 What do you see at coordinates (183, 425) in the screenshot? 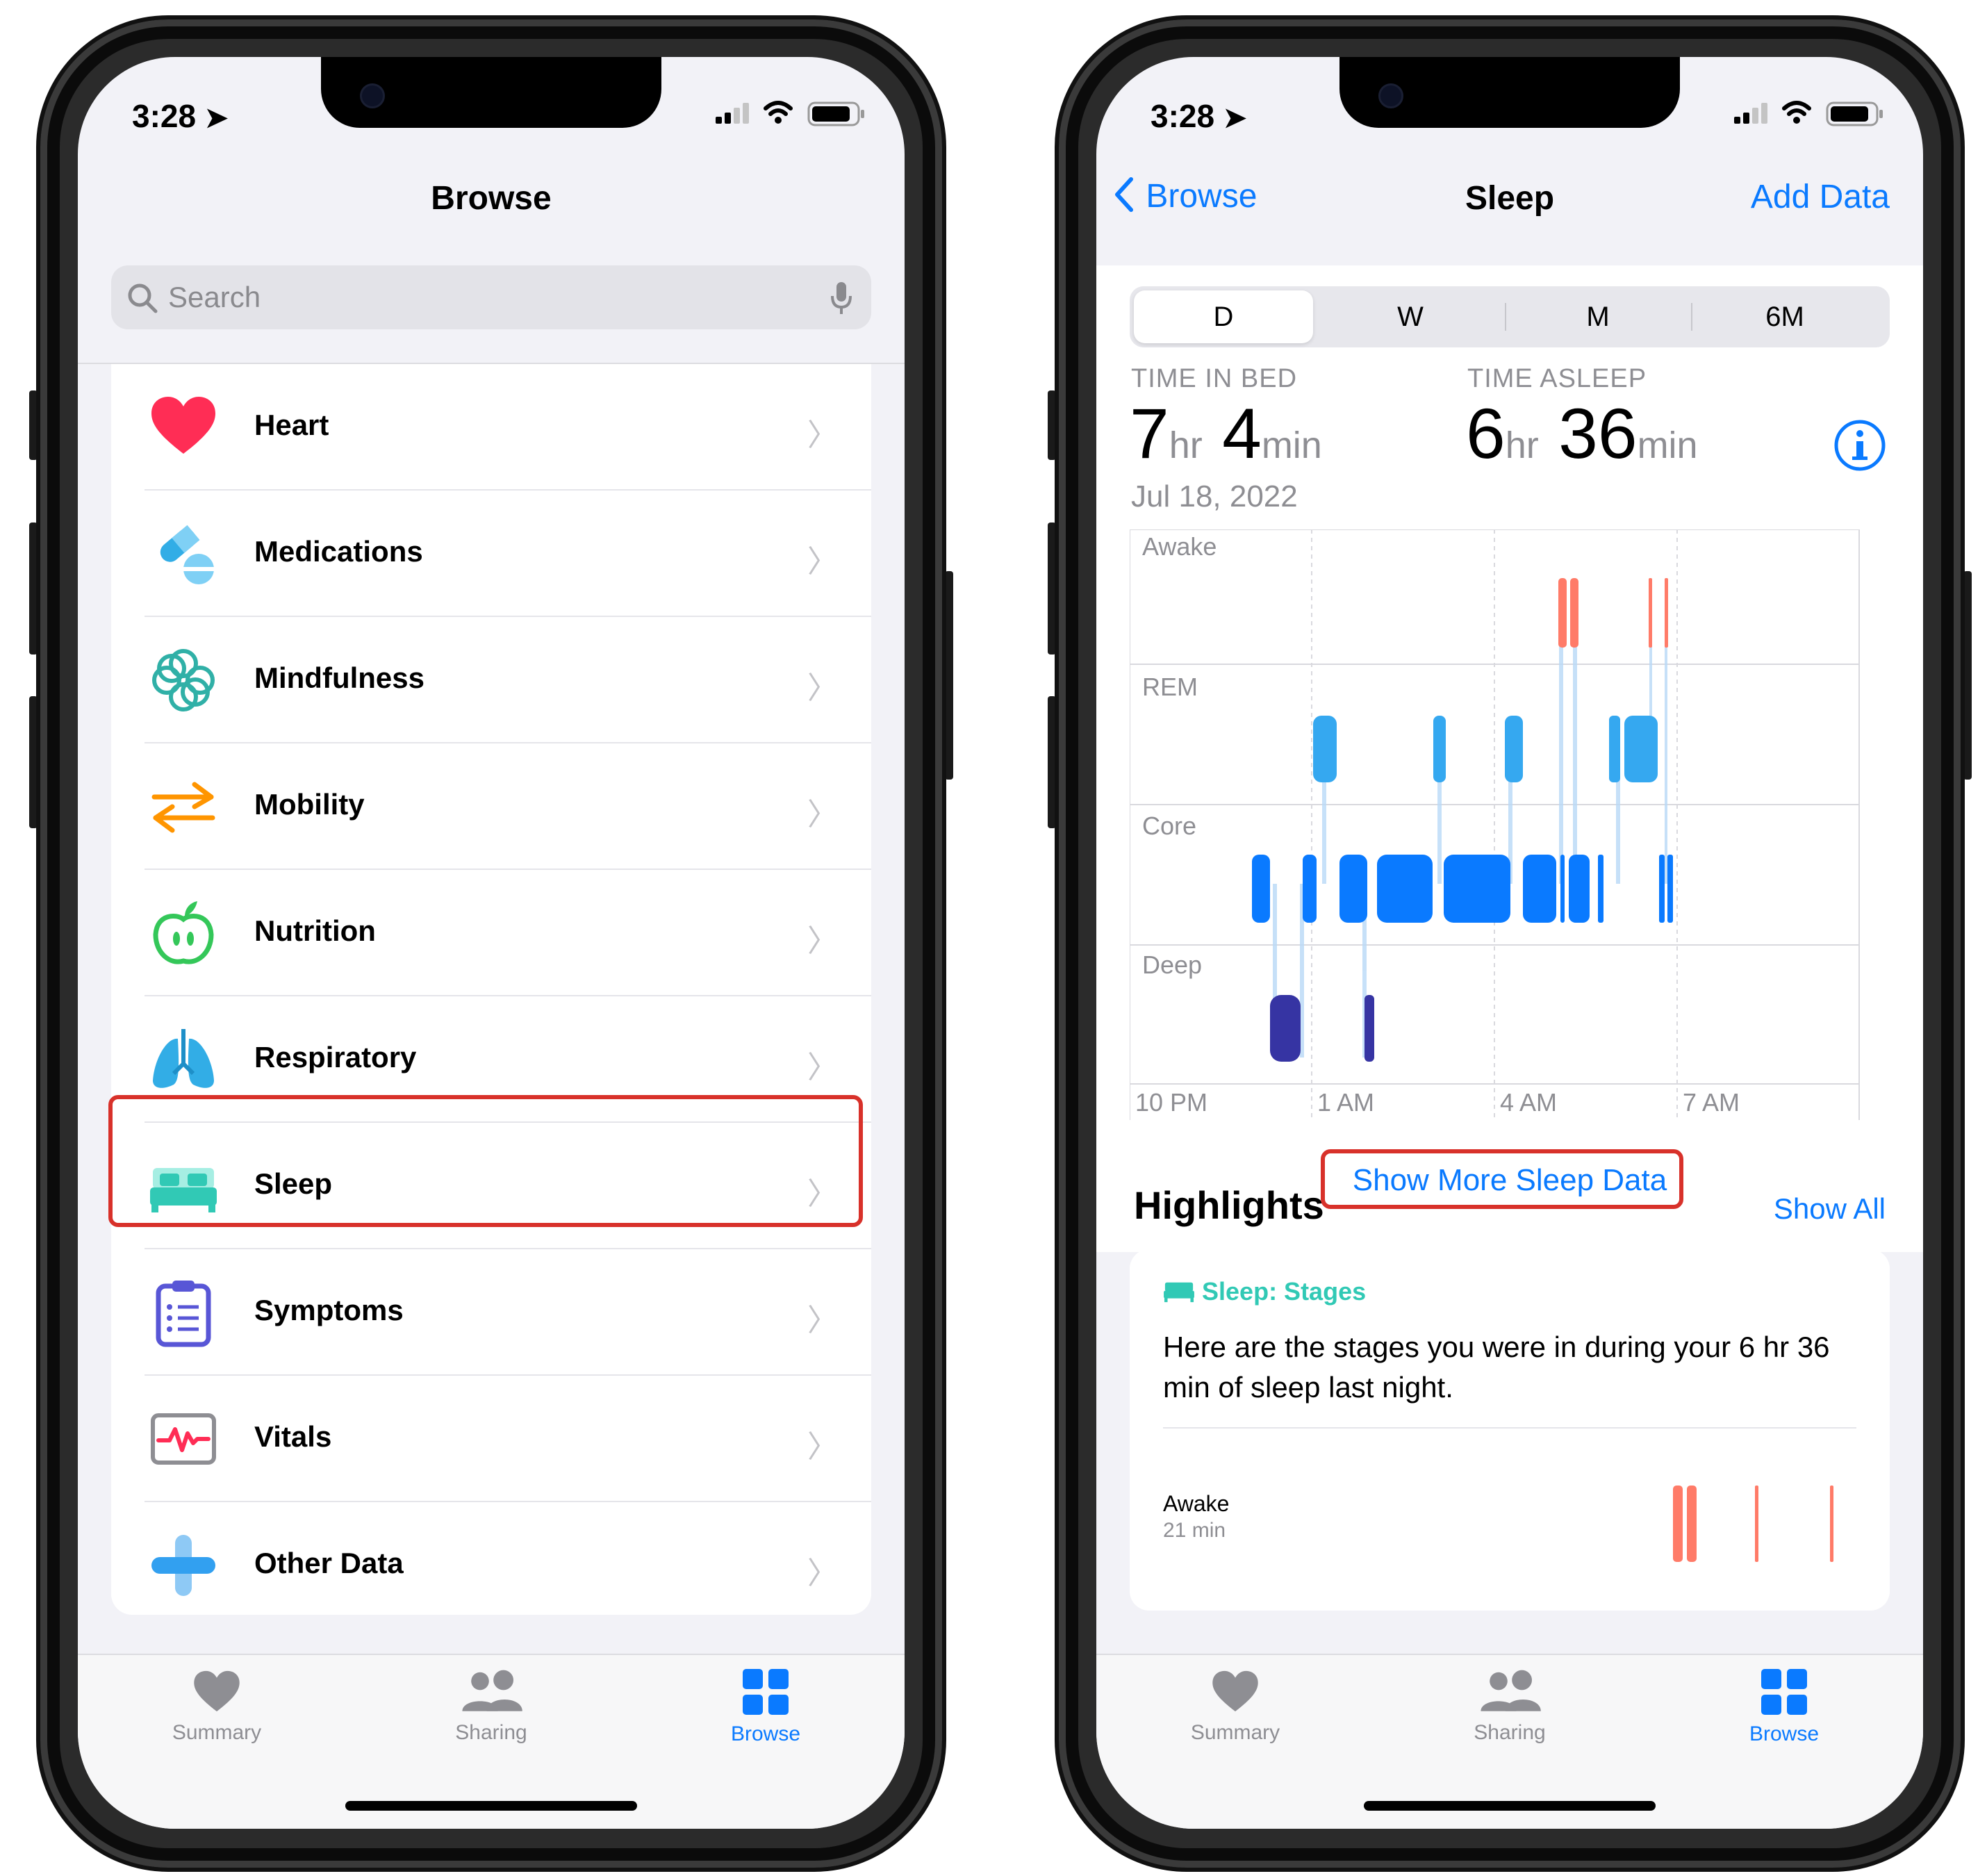
I see `heart-icon` at bounding box center [183, 425].